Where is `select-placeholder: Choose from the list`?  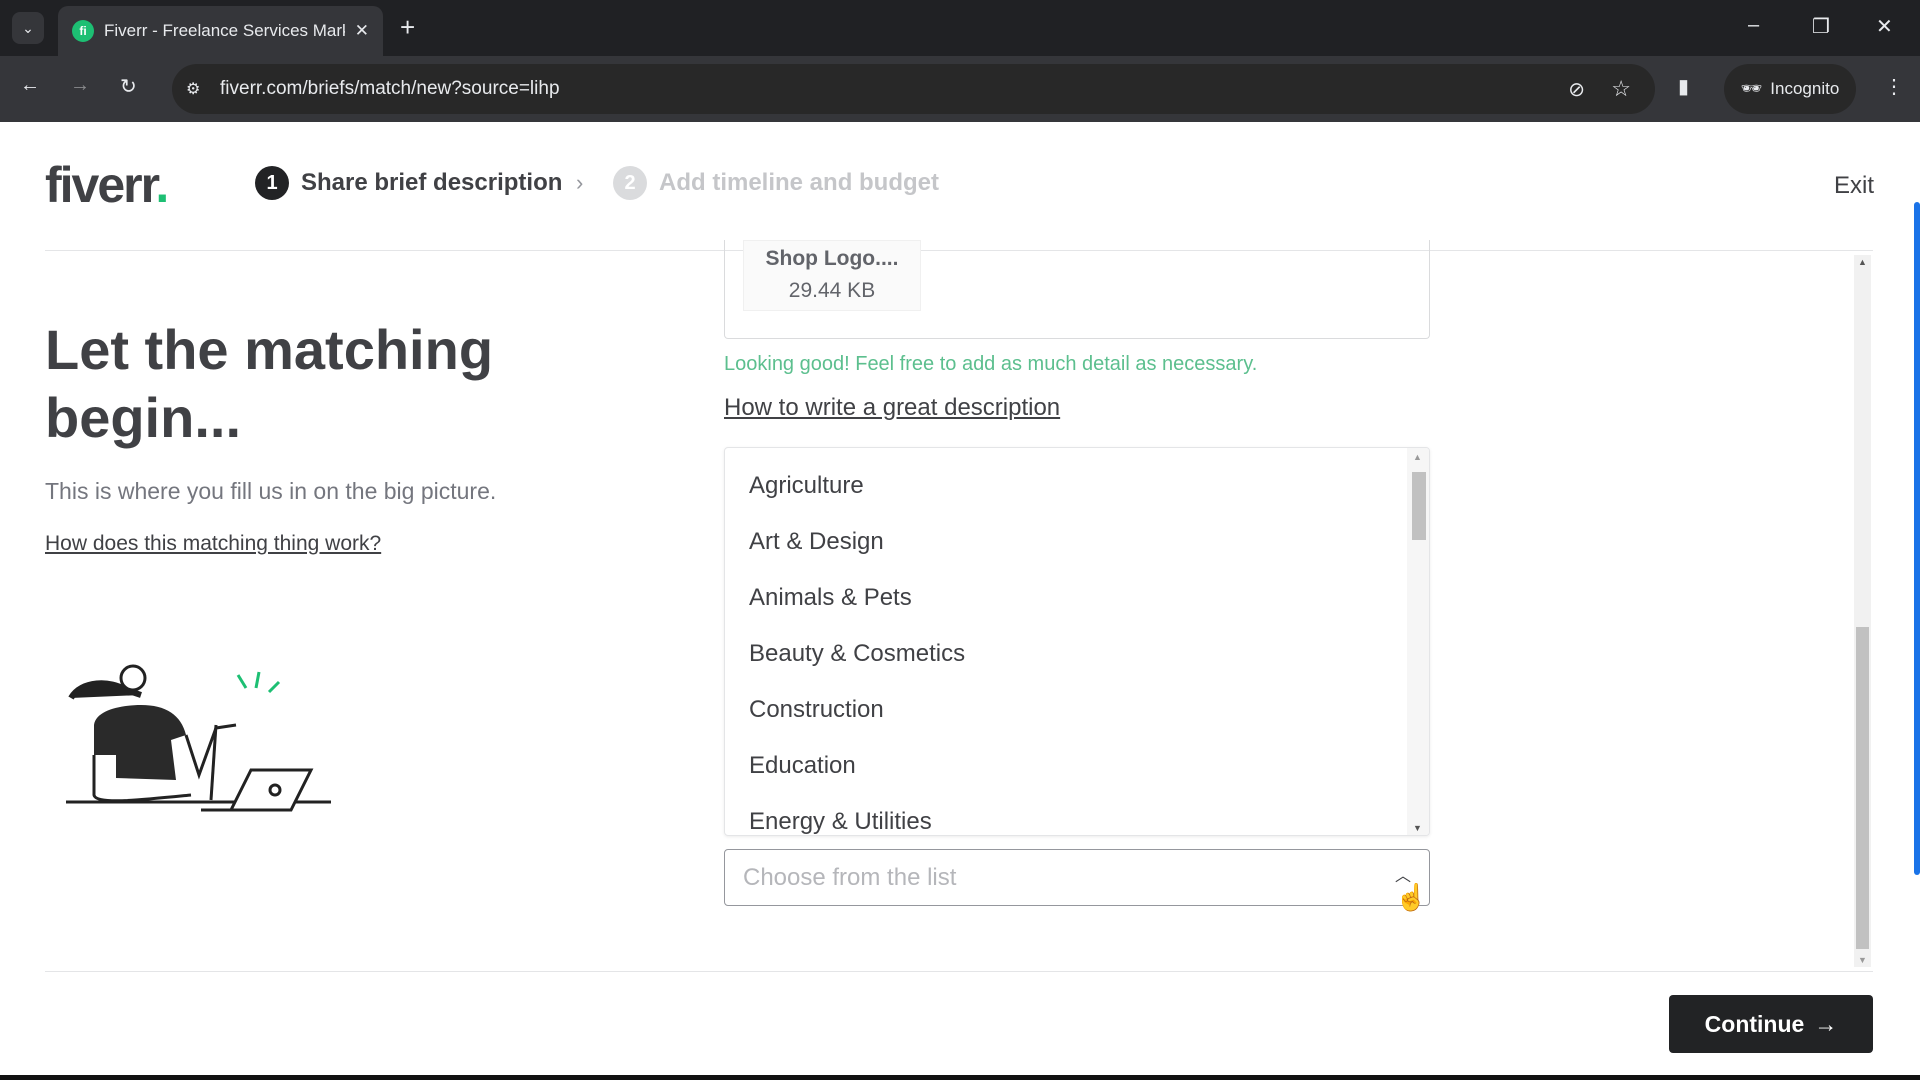
select-placeholder: Choose from the list is located at coordinates (850, 877).